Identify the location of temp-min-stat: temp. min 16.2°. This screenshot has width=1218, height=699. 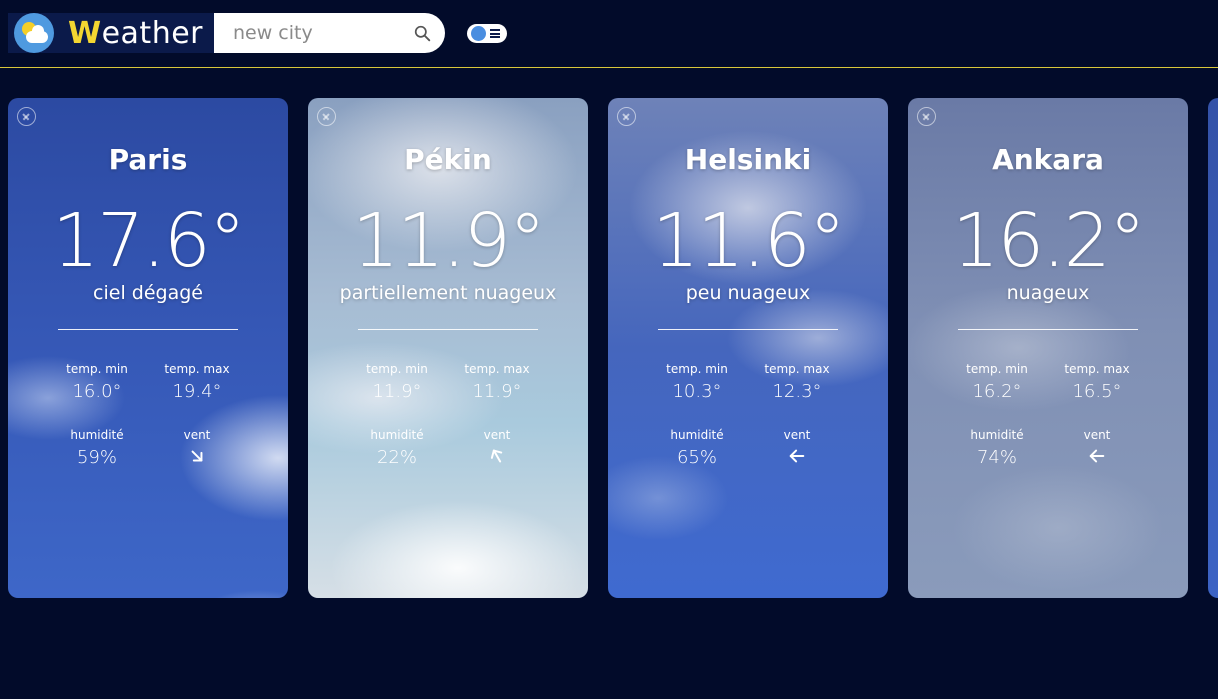
(997, 382).